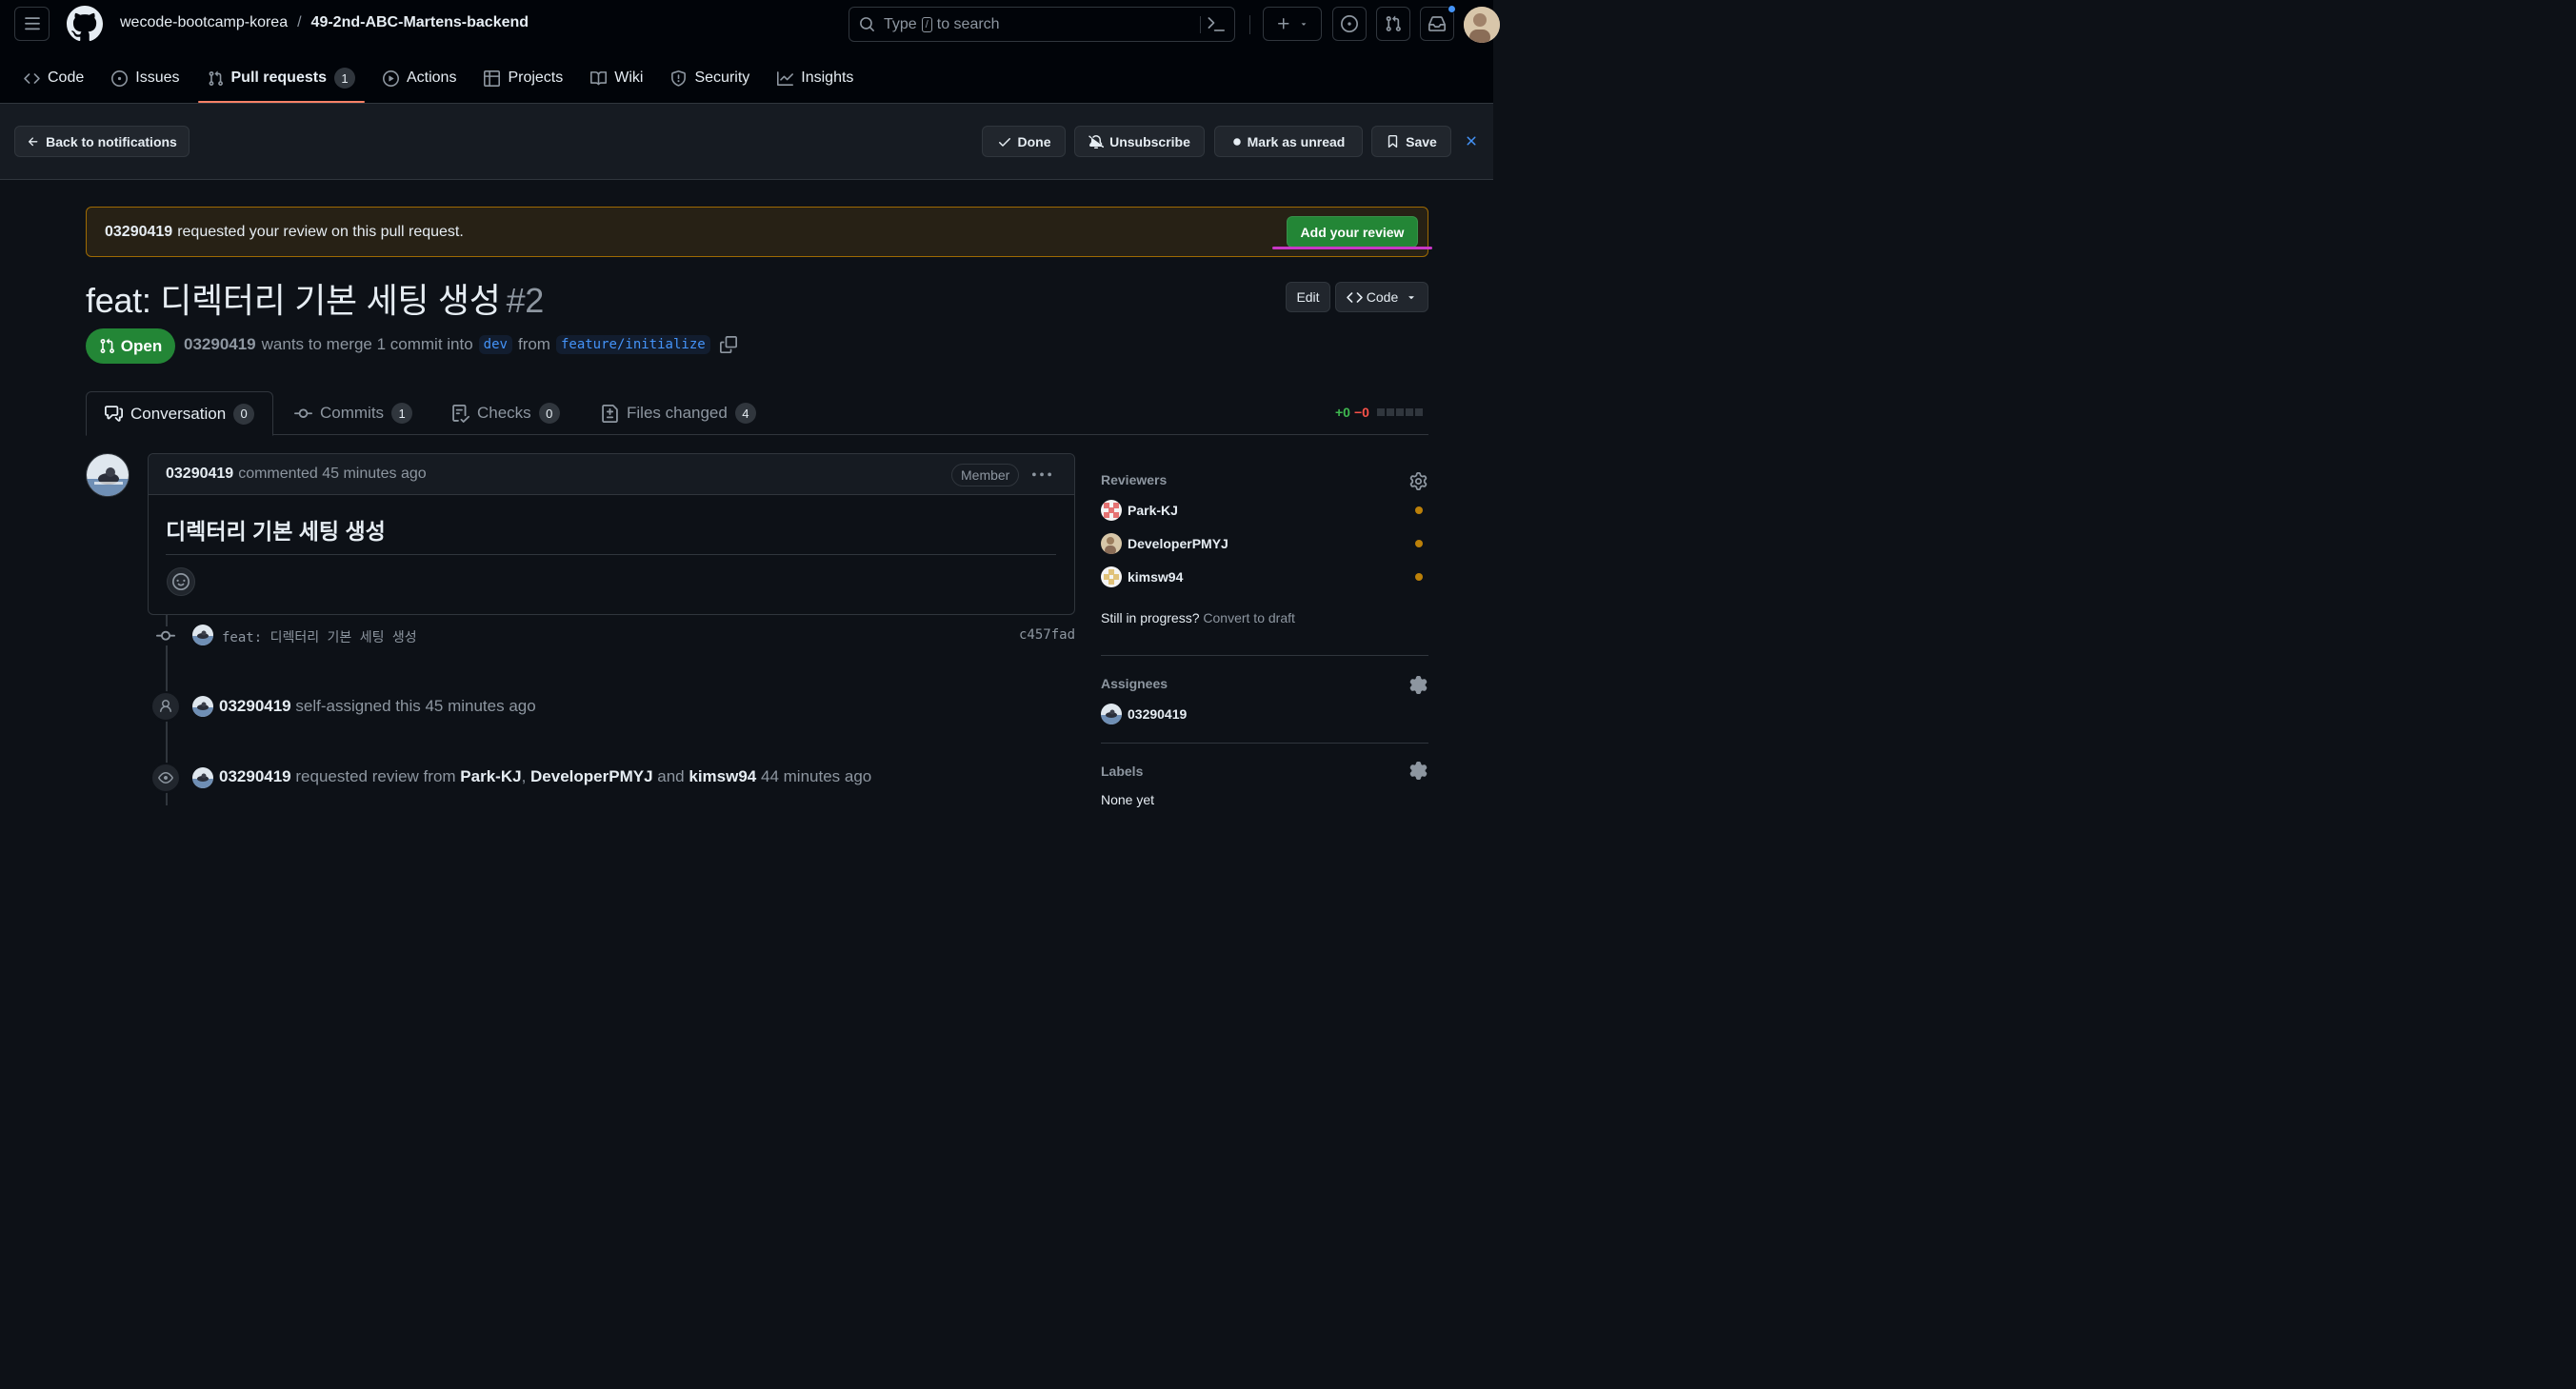  Describe the element at coordinates (1156, 577) in the screenshot. I see `reviewer-name: kimsw94` at that location.